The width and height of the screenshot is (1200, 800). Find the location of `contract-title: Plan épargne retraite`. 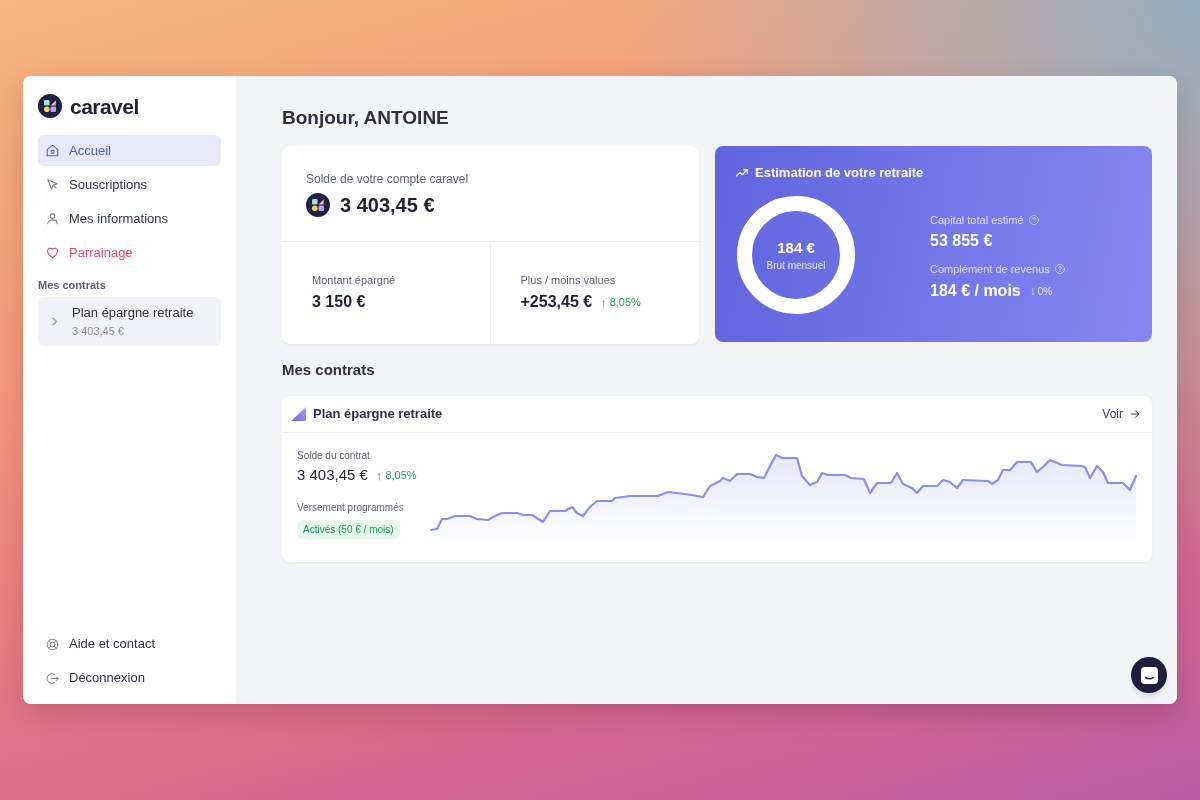

contract-title: Plan épargne retraite is located at coordinates (378, 414).